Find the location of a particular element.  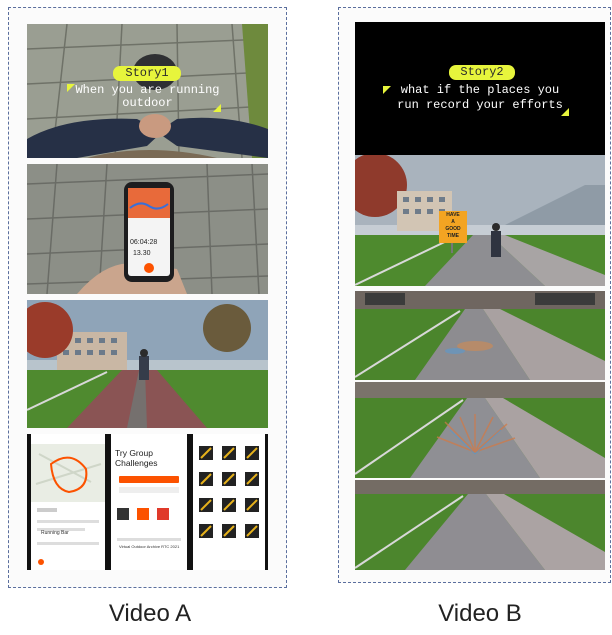

route-map-image is located at coordinates (68, 504).